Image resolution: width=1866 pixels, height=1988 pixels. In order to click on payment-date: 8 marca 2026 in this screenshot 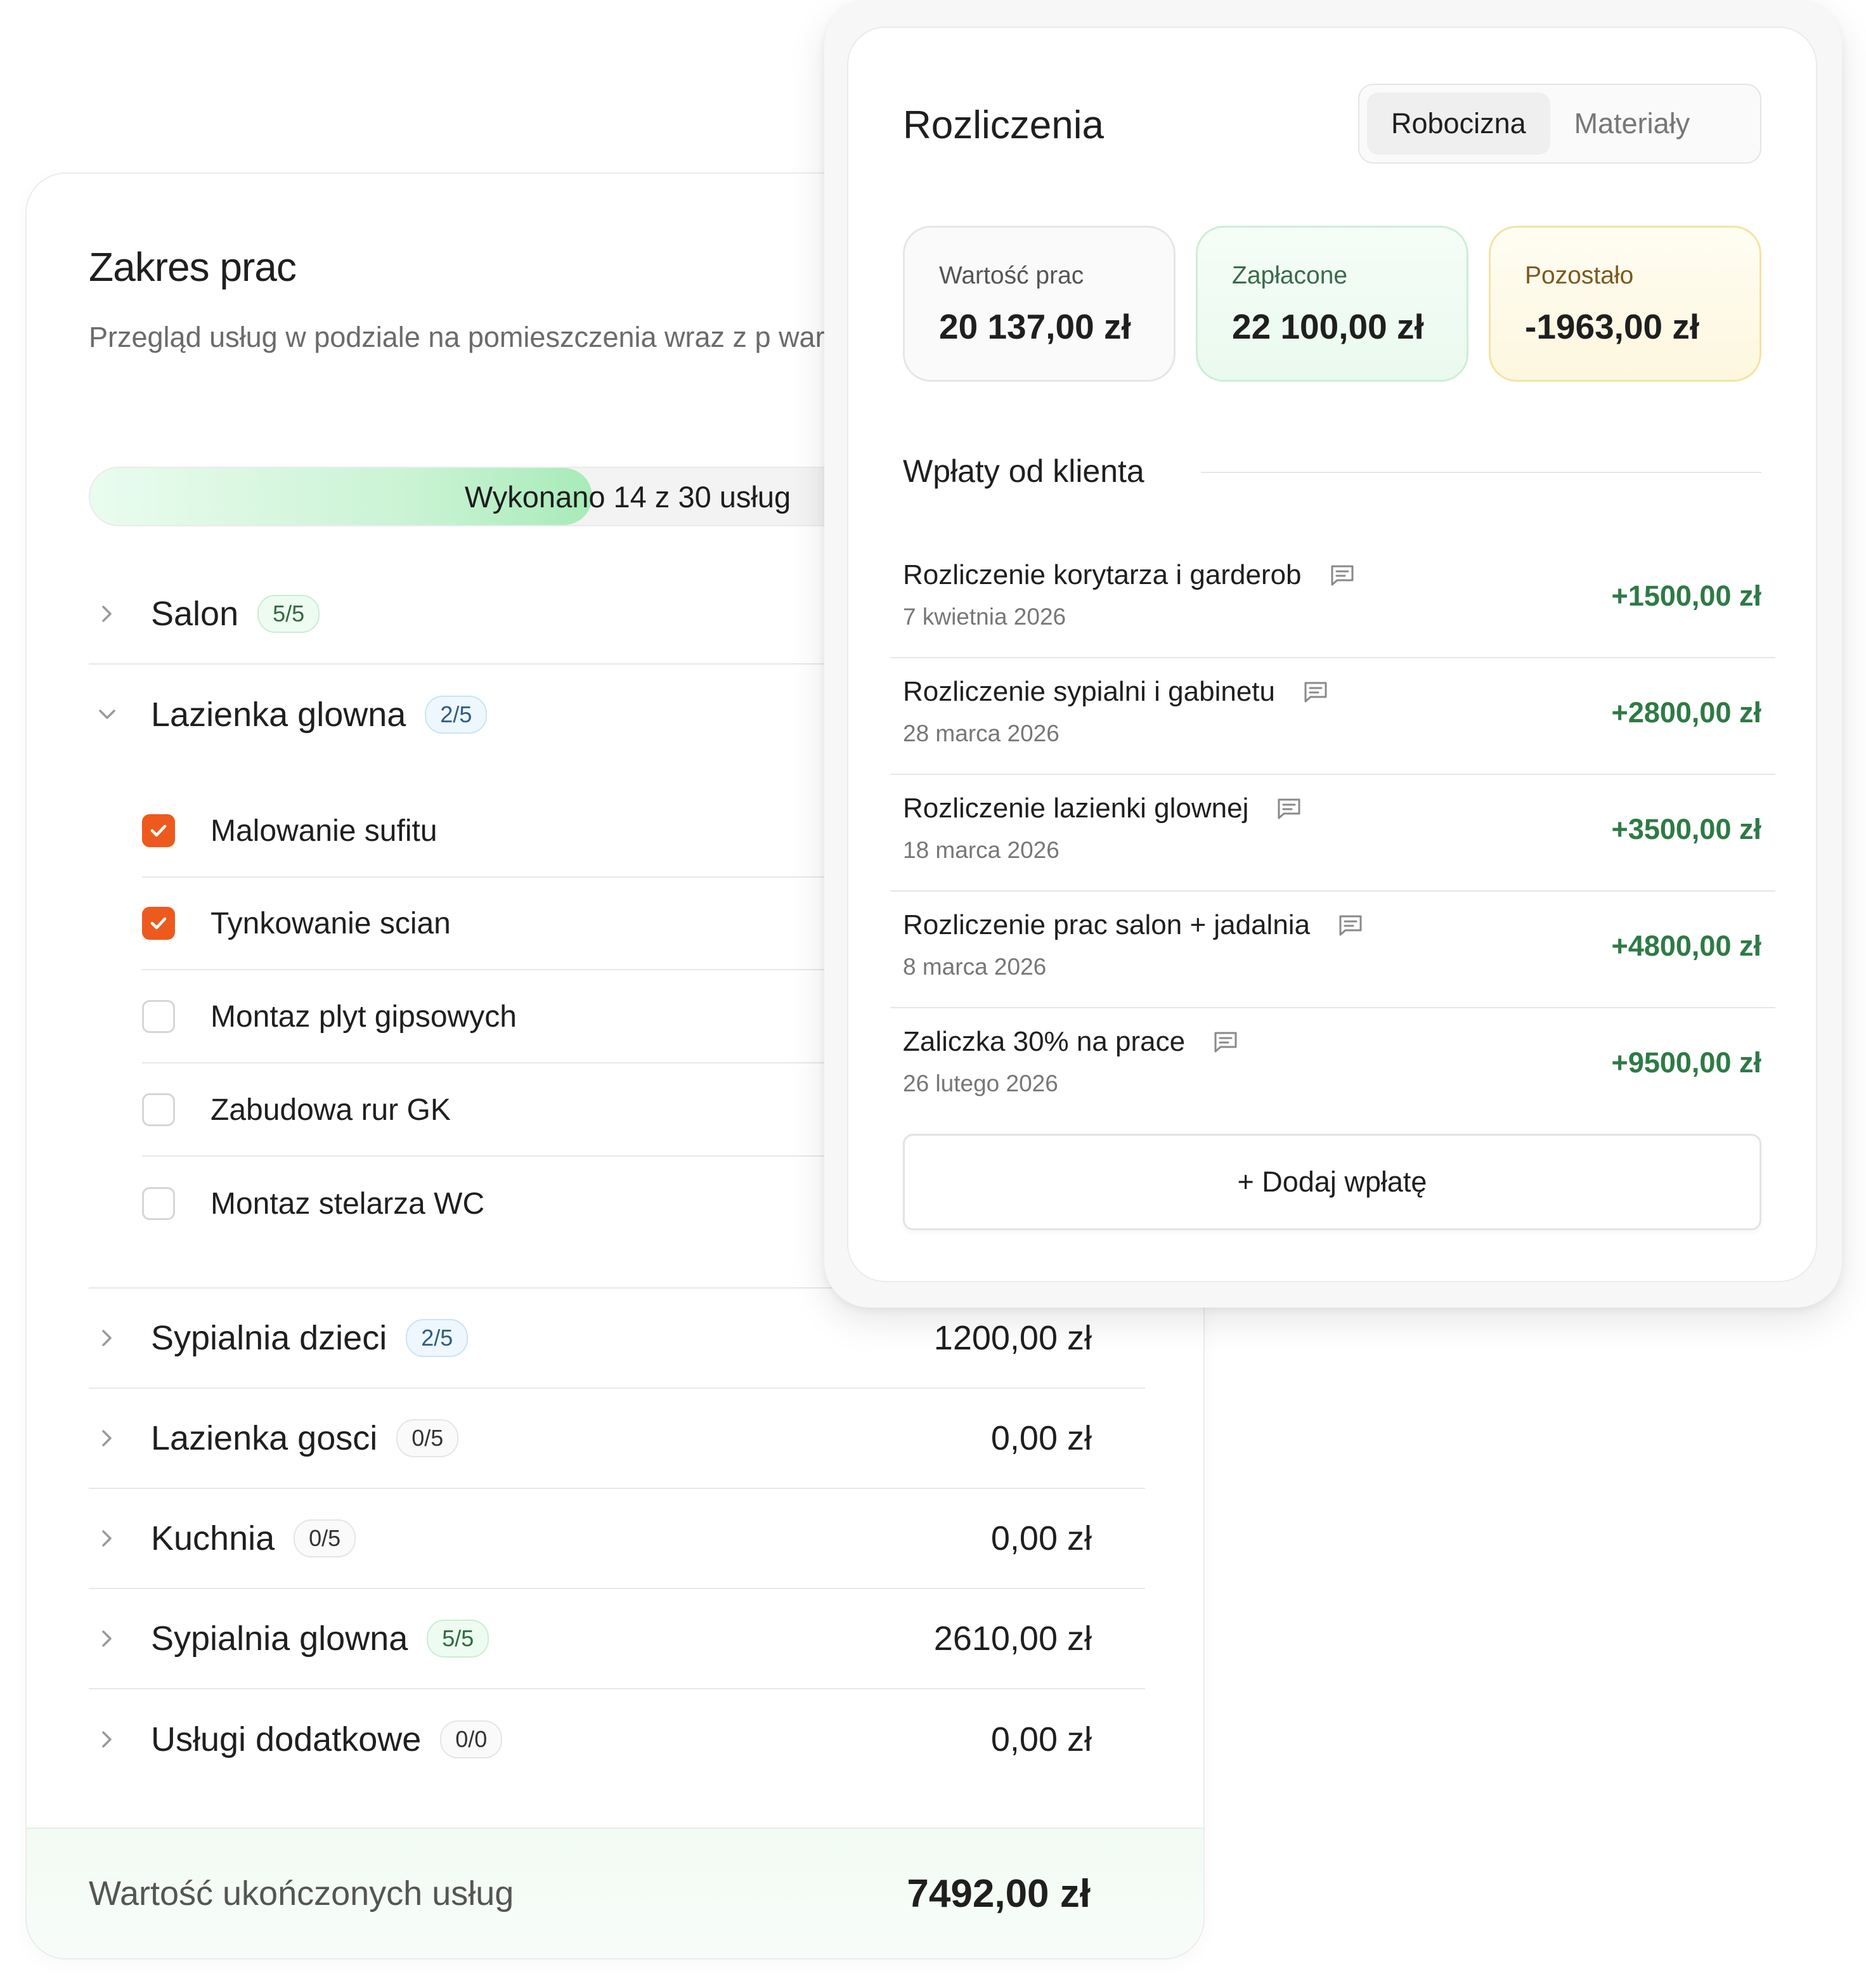, I will do `click(975, 967)`.